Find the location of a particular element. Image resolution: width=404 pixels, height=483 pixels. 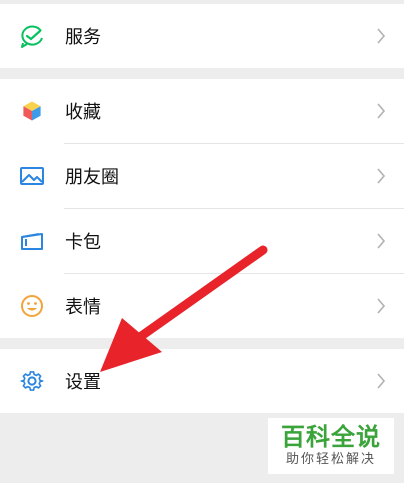

menu-item-label: 收藏 is located at coordinates (83, 112).